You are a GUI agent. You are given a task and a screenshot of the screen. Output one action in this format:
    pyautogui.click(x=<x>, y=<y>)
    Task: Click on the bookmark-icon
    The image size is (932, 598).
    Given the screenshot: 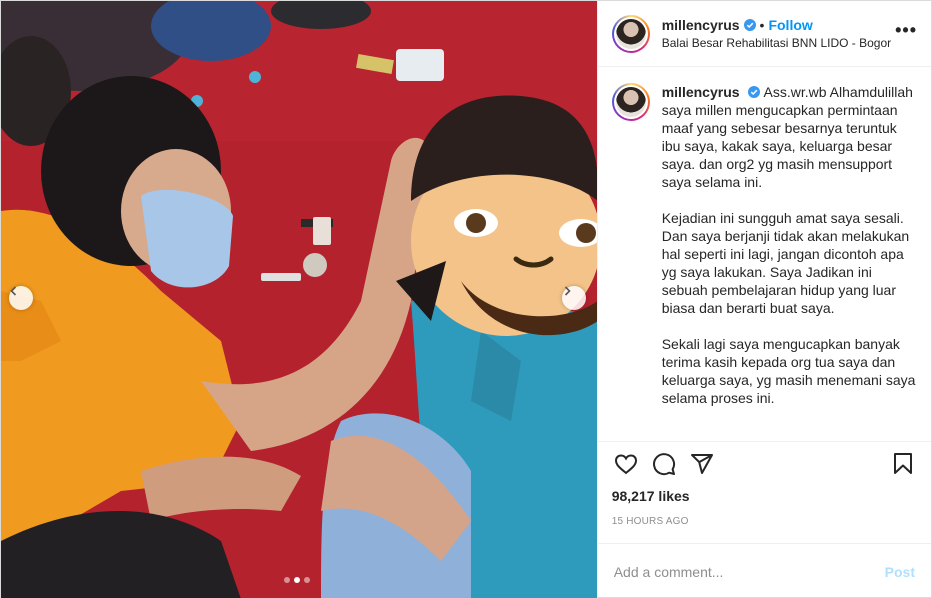 What is the action you would take?
    pyautogui.click(x=903, y=463)
    